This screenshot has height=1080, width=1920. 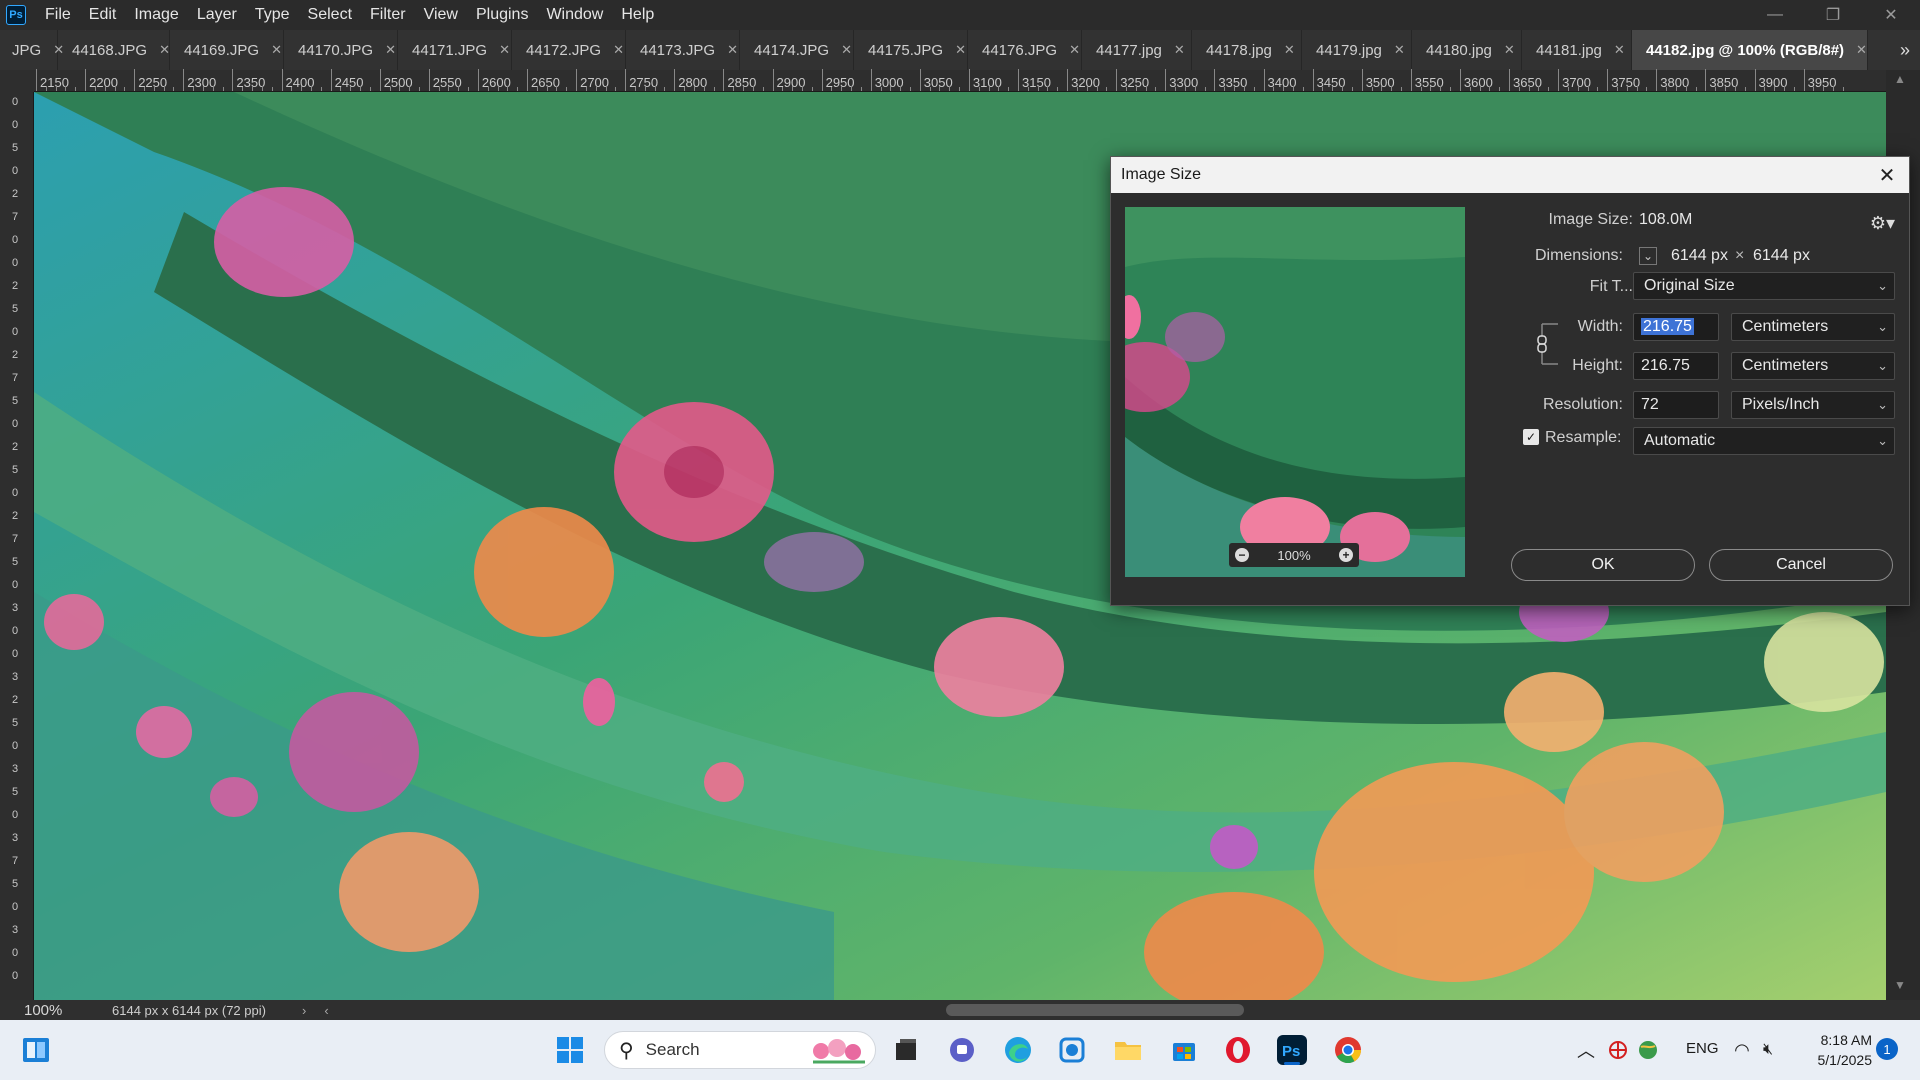 I want to click on teams-chat-icon, so click(x=962, y=1050).